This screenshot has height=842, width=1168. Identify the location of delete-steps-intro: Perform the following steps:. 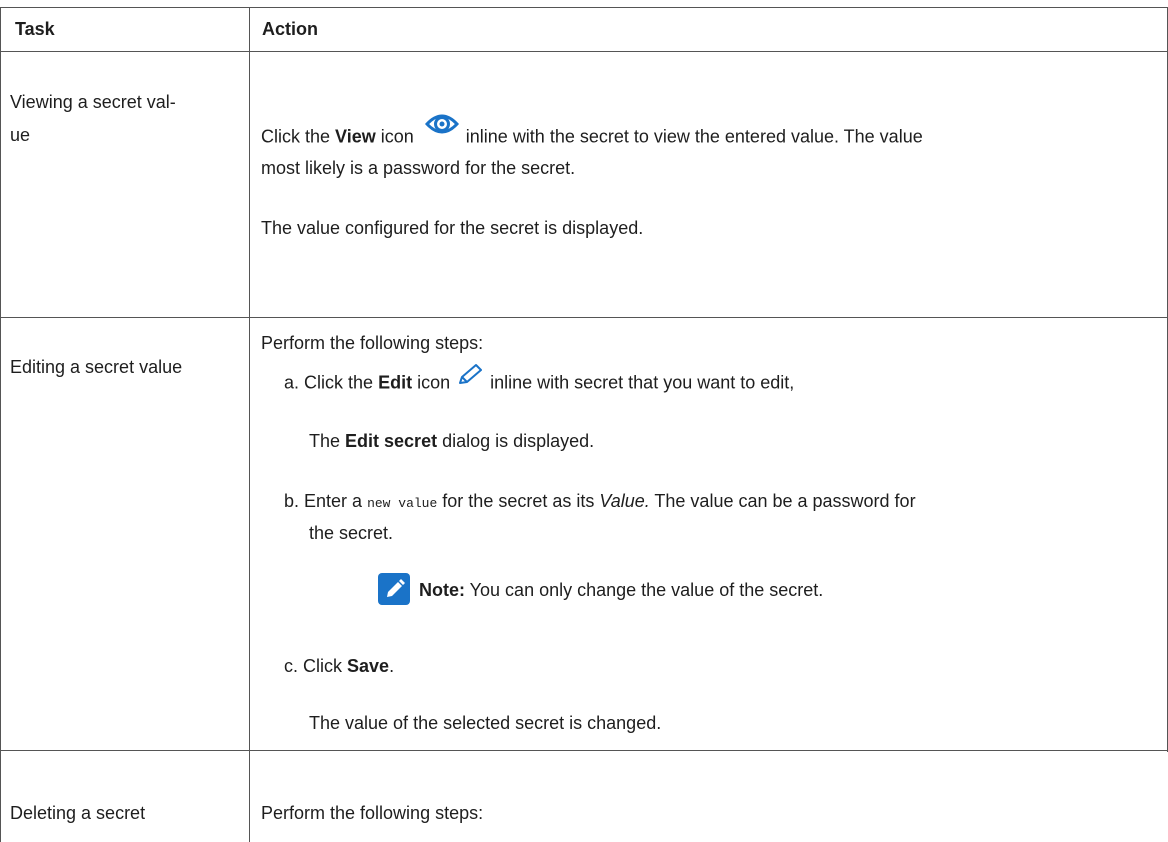
(372, 813).